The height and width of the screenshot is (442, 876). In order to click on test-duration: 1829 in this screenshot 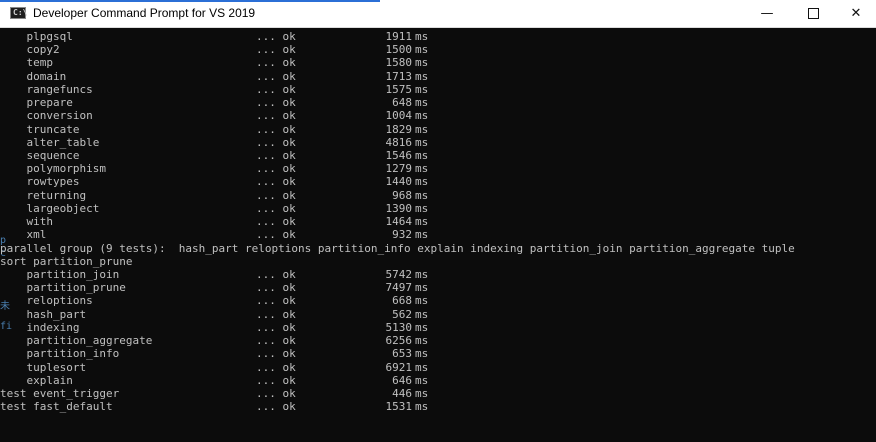, I will do `click(399, 129)`.